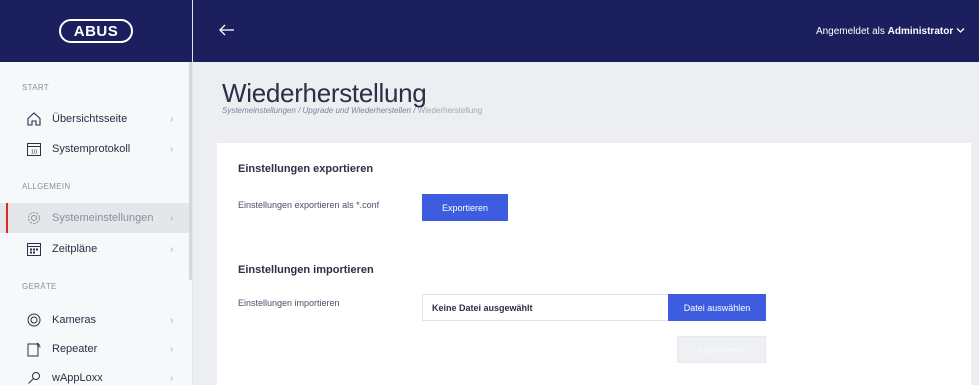 The image size is (979, 385). What do you see at coordinates (35, 87) in the screenshot?
I see `section-label-start: START` at bounding box center [35, 87].